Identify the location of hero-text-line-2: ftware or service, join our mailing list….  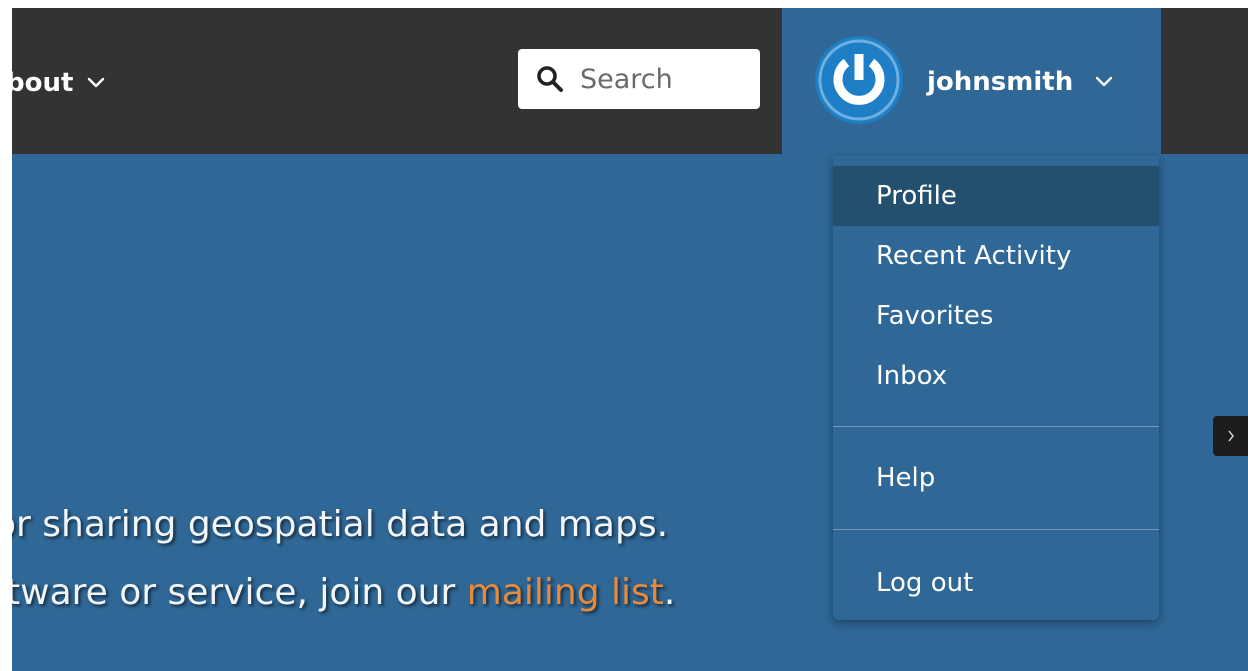
(343, 592).